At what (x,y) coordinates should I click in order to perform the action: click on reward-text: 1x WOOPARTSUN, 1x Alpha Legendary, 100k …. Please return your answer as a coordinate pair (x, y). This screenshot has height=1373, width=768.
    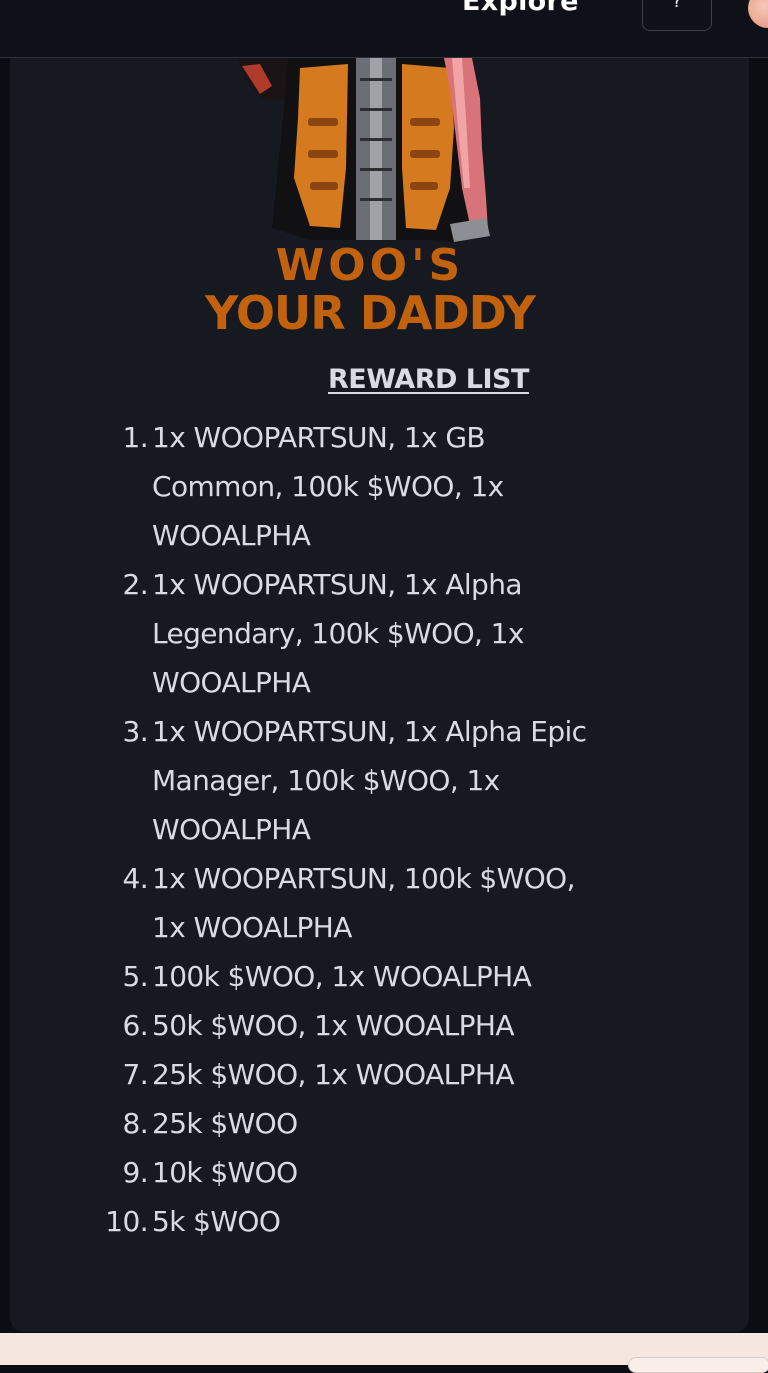
    Looking at the image, I should click on (338, 633).